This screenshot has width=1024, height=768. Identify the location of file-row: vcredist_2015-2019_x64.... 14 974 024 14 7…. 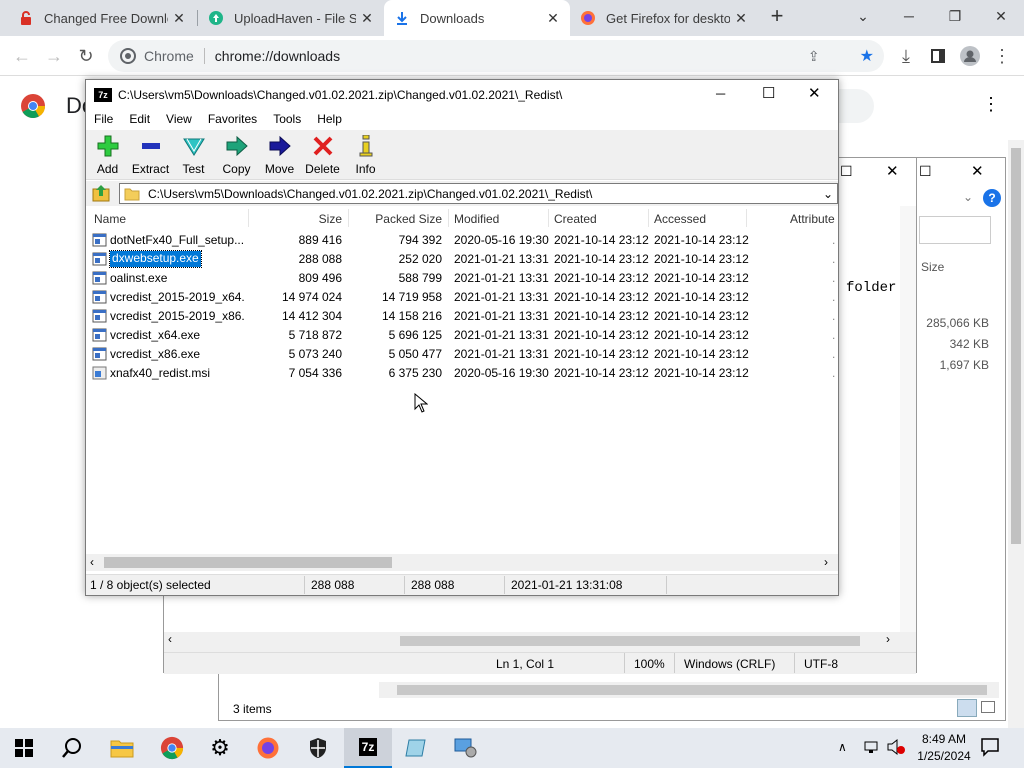
(462, 297).